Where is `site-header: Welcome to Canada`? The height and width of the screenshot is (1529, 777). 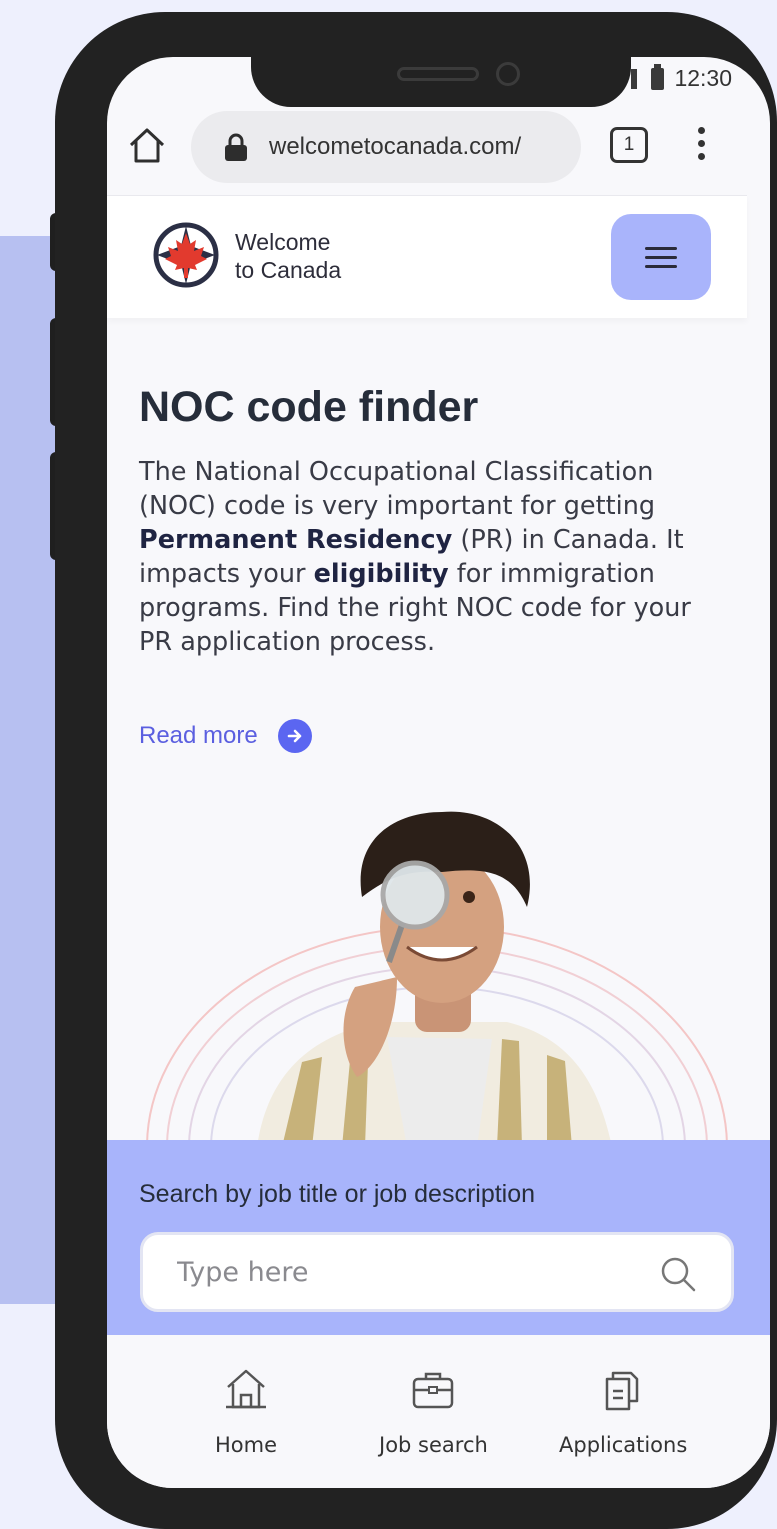
site-header: Welcome to Canada is located at coordinates (427, 256).